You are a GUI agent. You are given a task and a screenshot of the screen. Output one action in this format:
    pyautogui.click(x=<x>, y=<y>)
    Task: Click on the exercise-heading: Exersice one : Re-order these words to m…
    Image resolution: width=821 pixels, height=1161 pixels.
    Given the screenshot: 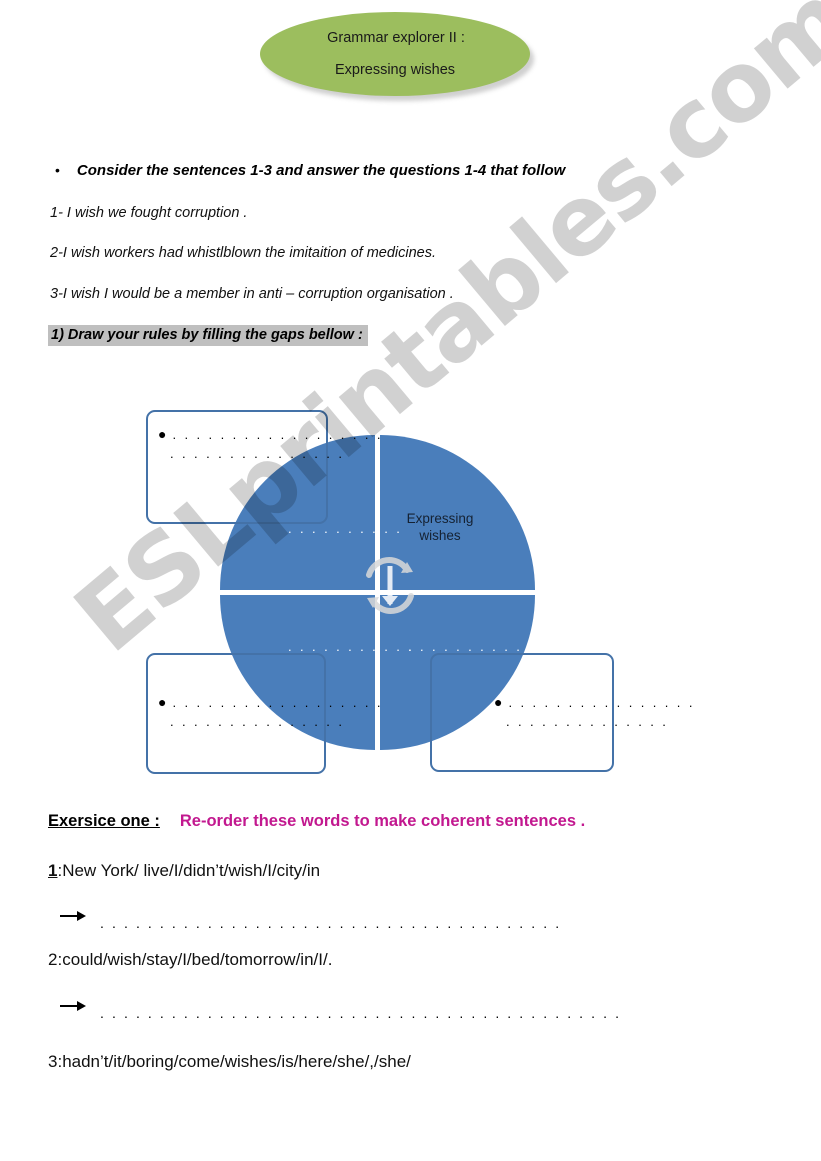 What is the action you would take?
    pyautogui.click(x=316, y=821)
    